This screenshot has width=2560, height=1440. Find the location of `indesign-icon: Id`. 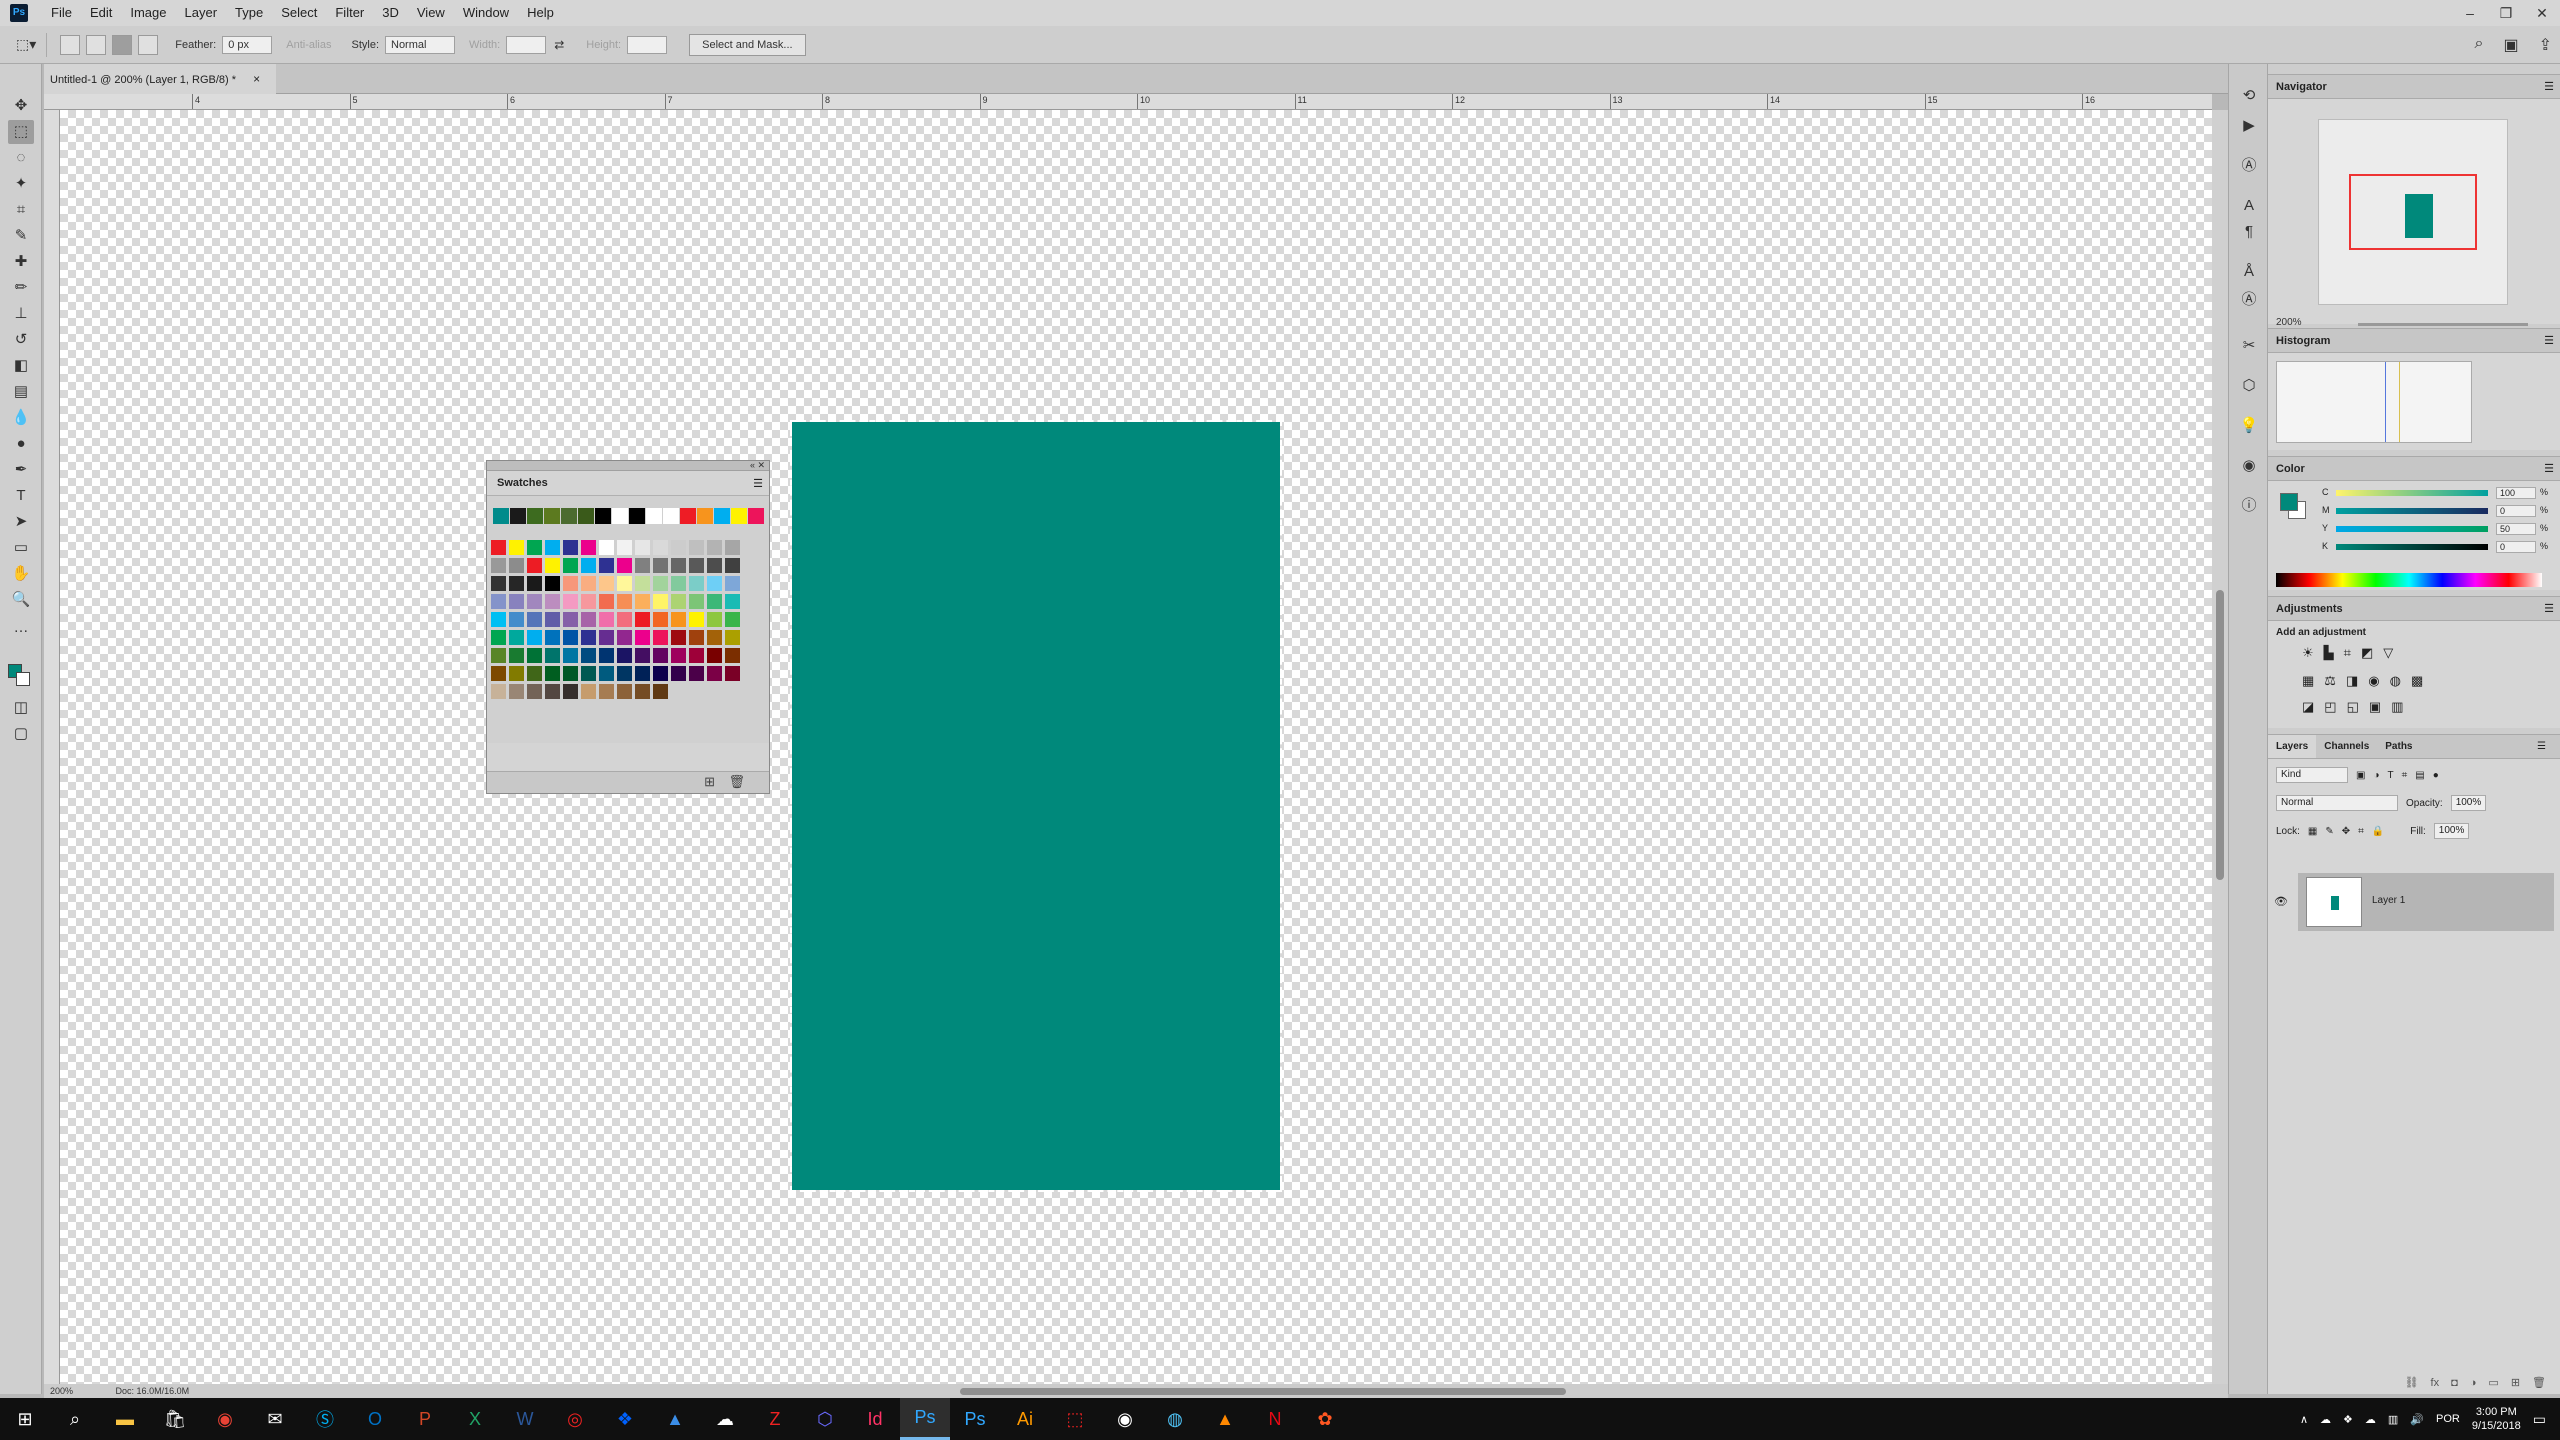

indesign-icon: Id is located at coordinates (875, 1419).